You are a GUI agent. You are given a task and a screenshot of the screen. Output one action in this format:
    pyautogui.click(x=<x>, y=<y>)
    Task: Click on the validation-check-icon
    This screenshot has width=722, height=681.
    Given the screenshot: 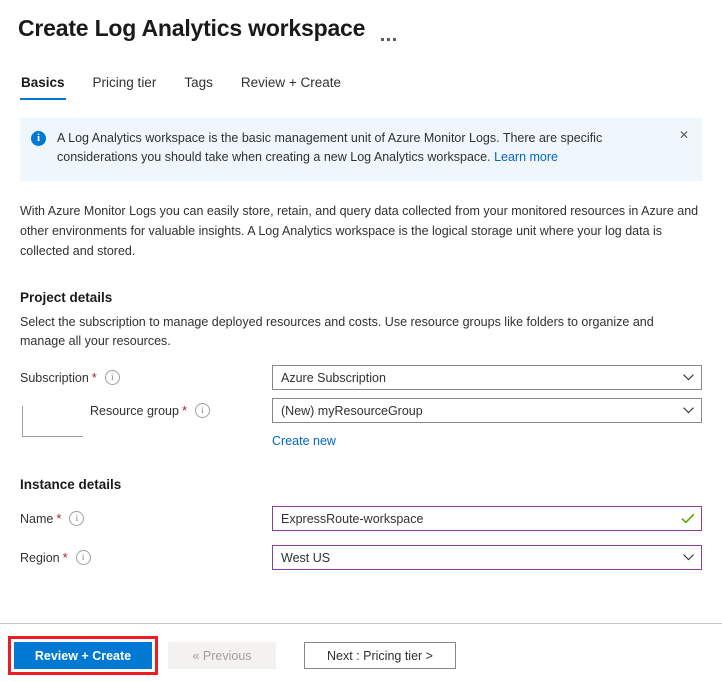 What is the action you would take?
    pyautogui.click(x=688, y=518)
    